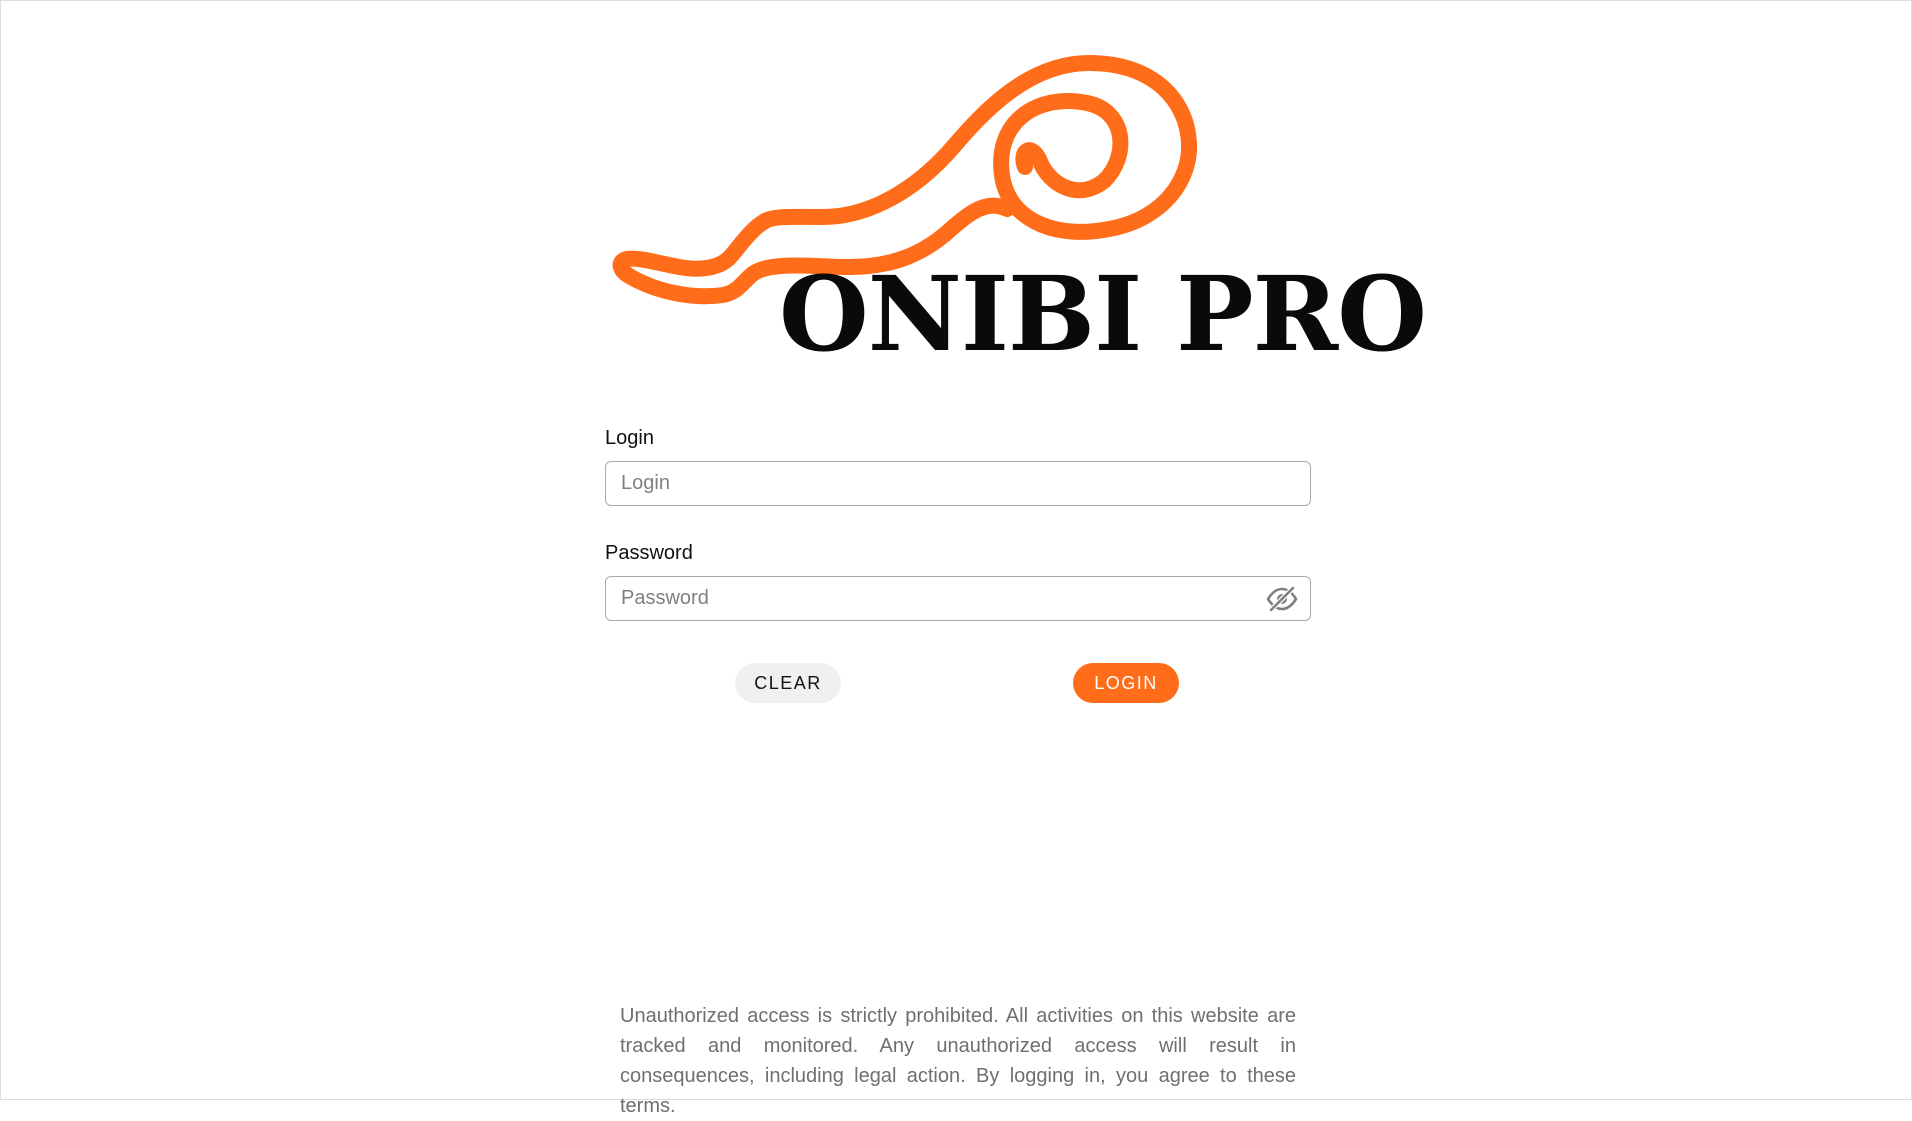 The image size is (1912, 1121). I want to click on brand-wordmark: ONIBI PRO, so click(1103, 314).